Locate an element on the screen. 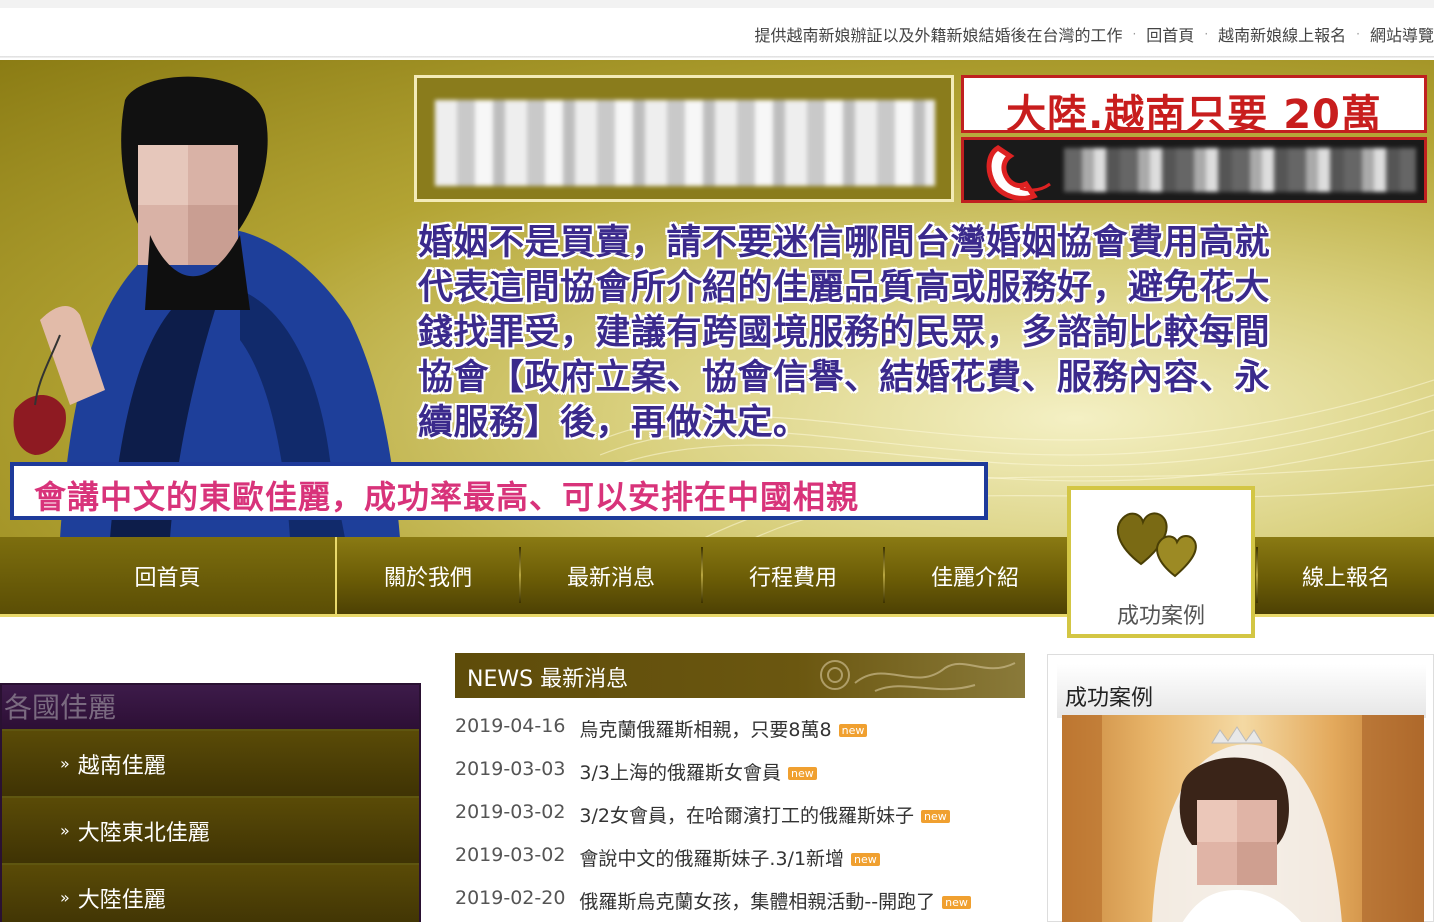 This screenshot has width=1434, height=922. success-cases-panel: 成功案例 is located at coordinates (1240, 788).